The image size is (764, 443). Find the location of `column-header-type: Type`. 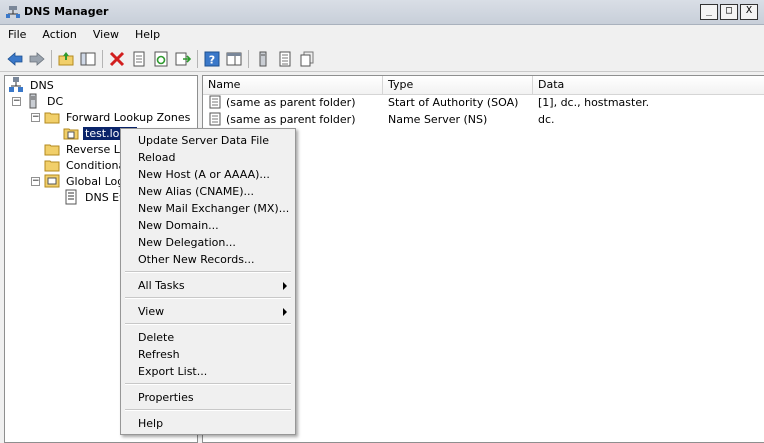

column-header-type: Type is located at coordinates (458, 85).